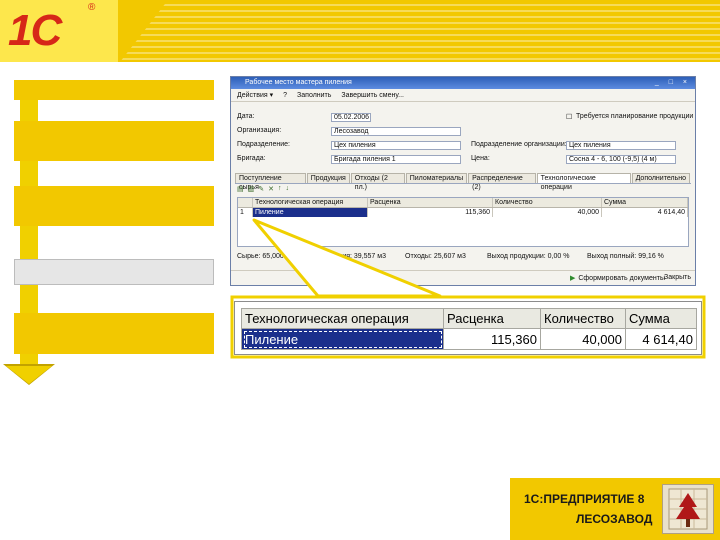 The width and height of the screenshot is (720, 540). Describe the element at coordinates (396, 131) in the screenshot. I see `org-field: Лесозавод` at that location.